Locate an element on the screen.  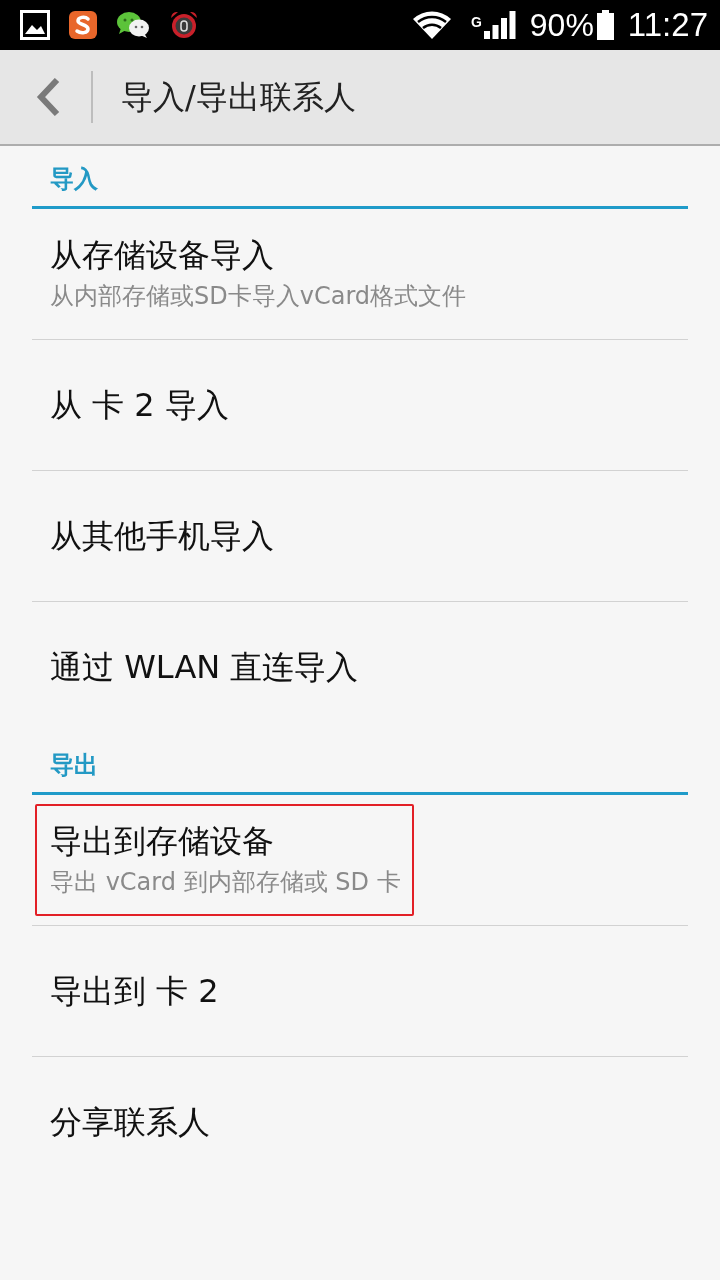
section-header: 导入 is located at coordinates (74, 179).